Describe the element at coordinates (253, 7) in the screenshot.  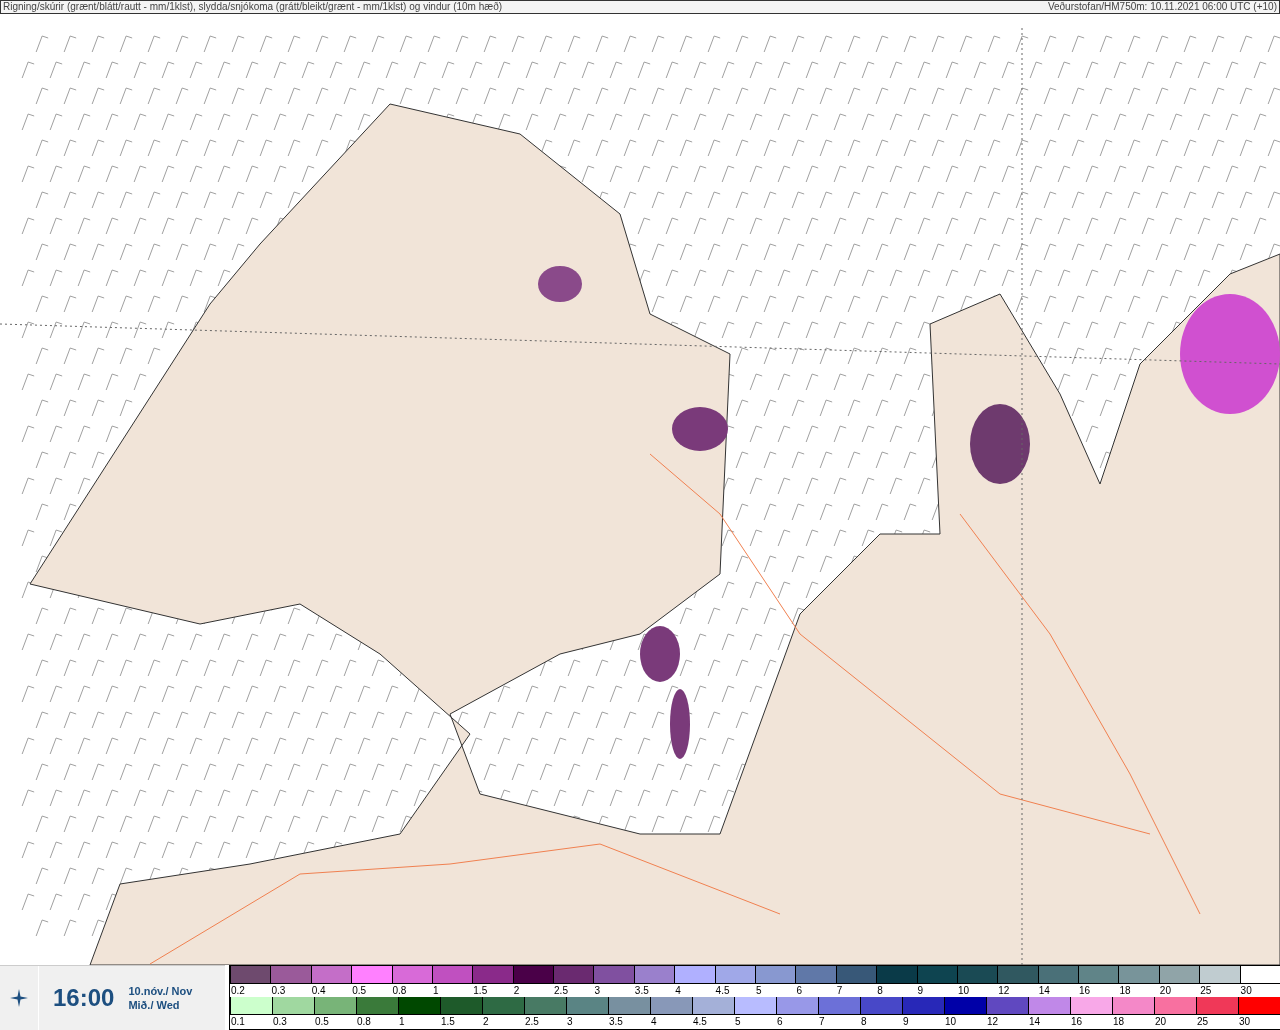
I see `map-title: Rigning/skúrir (grænt/blátt/rautt - mm/1klst), slydda/snjókoma (grátt/bleikt/grænt - mm/1klst) og vindur (10m hæð)` at that location.